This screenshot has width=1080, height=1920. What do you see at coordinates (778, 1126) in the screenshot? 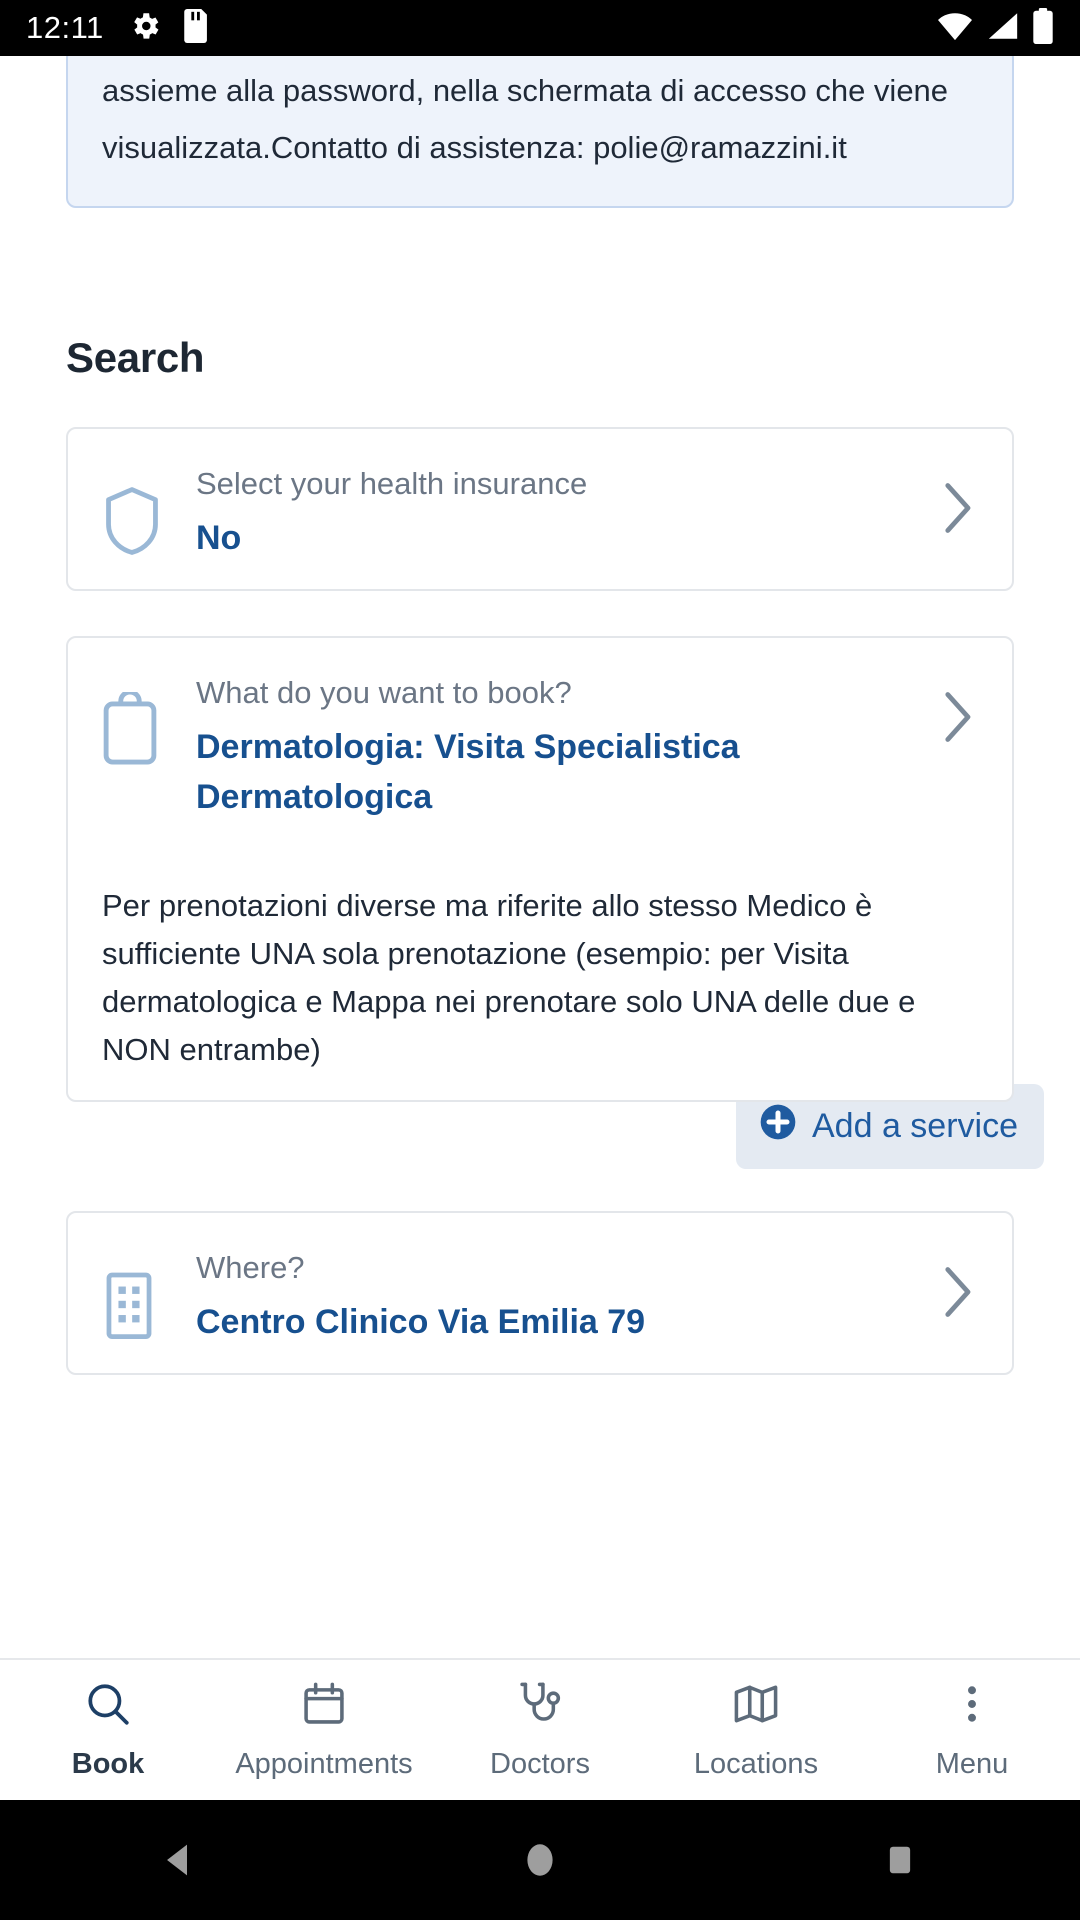
I see `plus-circle-icon` at bounding box center [778, 1126].